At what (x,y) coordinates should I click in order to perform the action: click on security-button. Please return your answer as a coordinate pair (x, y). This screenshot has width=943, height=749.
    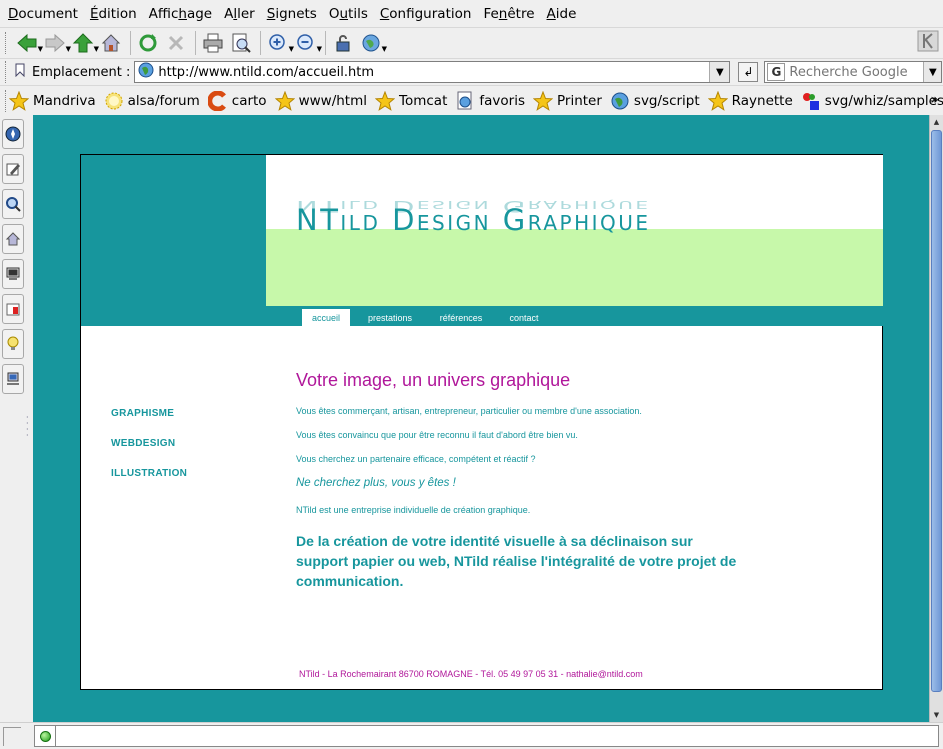
    Looking at the image, I should click on (343, 43).